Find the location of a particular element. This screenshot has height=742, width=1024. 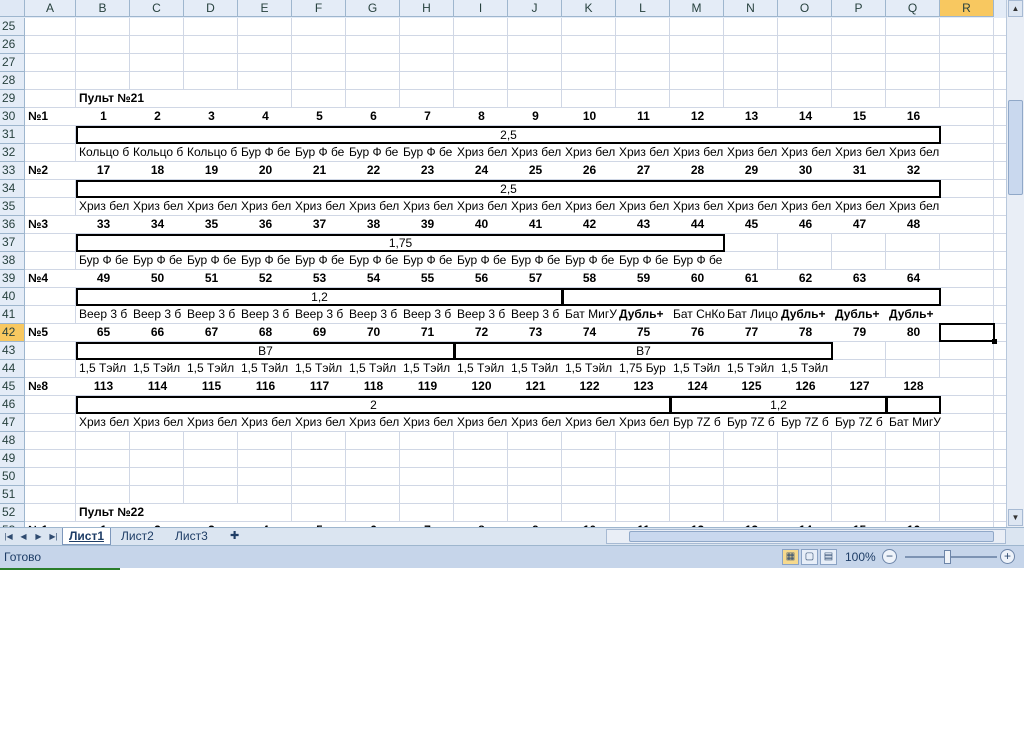

item-cell: Бур 7Z б is located at coordinates (860, 422).